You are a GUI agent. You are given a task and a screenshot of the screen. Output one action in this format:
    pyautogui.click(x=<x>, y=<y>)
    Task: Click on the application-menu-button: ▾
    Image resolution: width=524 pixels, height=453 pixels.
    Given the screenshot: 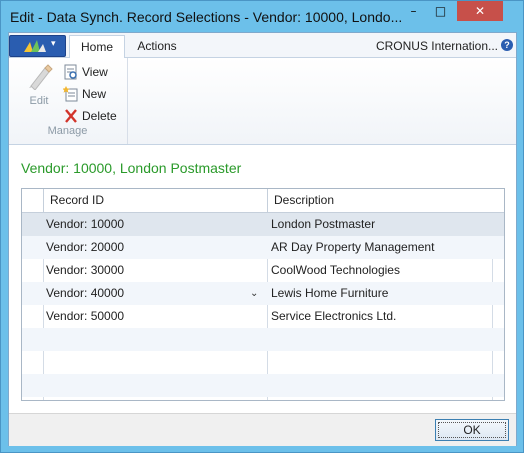 What is the action you would take?
    pyautogui.click(x=37, y=46)
    